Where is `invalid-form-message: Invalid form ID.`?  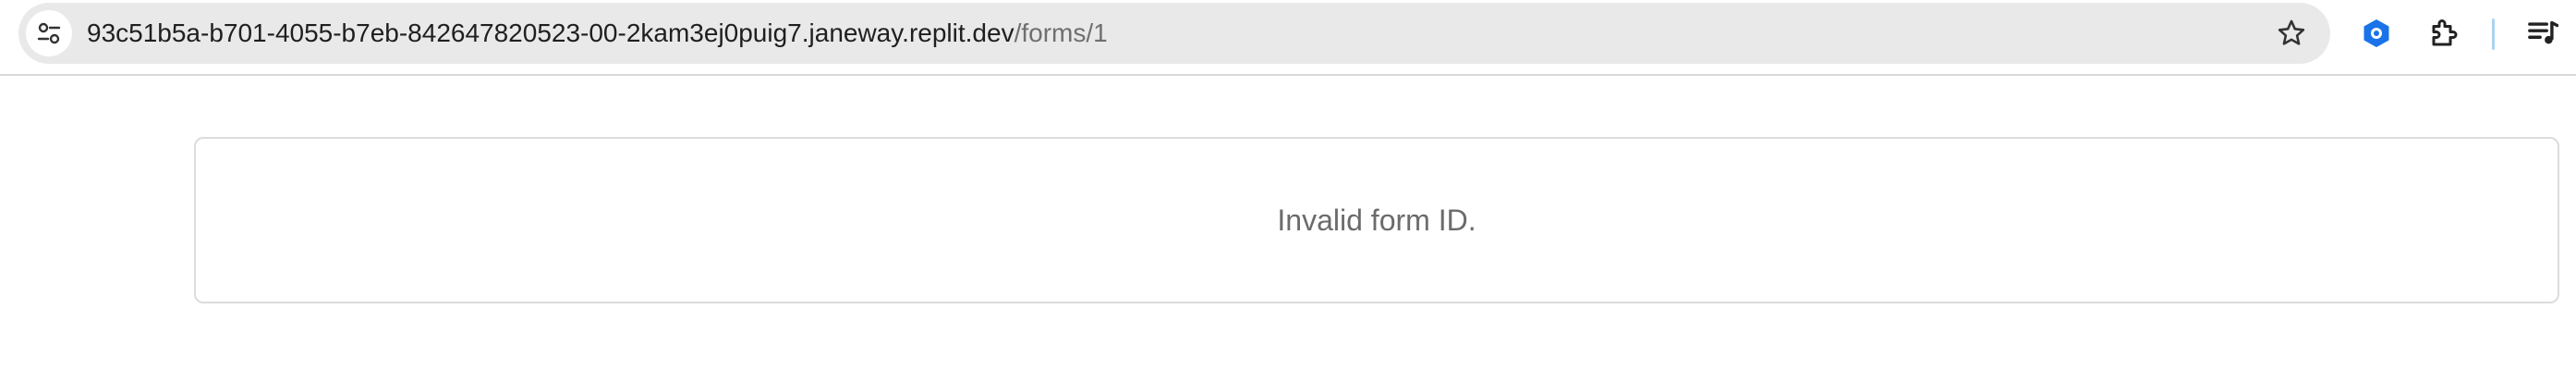 invalid-form-message: Invalid form ID. is located at coordinates (1376, 220).